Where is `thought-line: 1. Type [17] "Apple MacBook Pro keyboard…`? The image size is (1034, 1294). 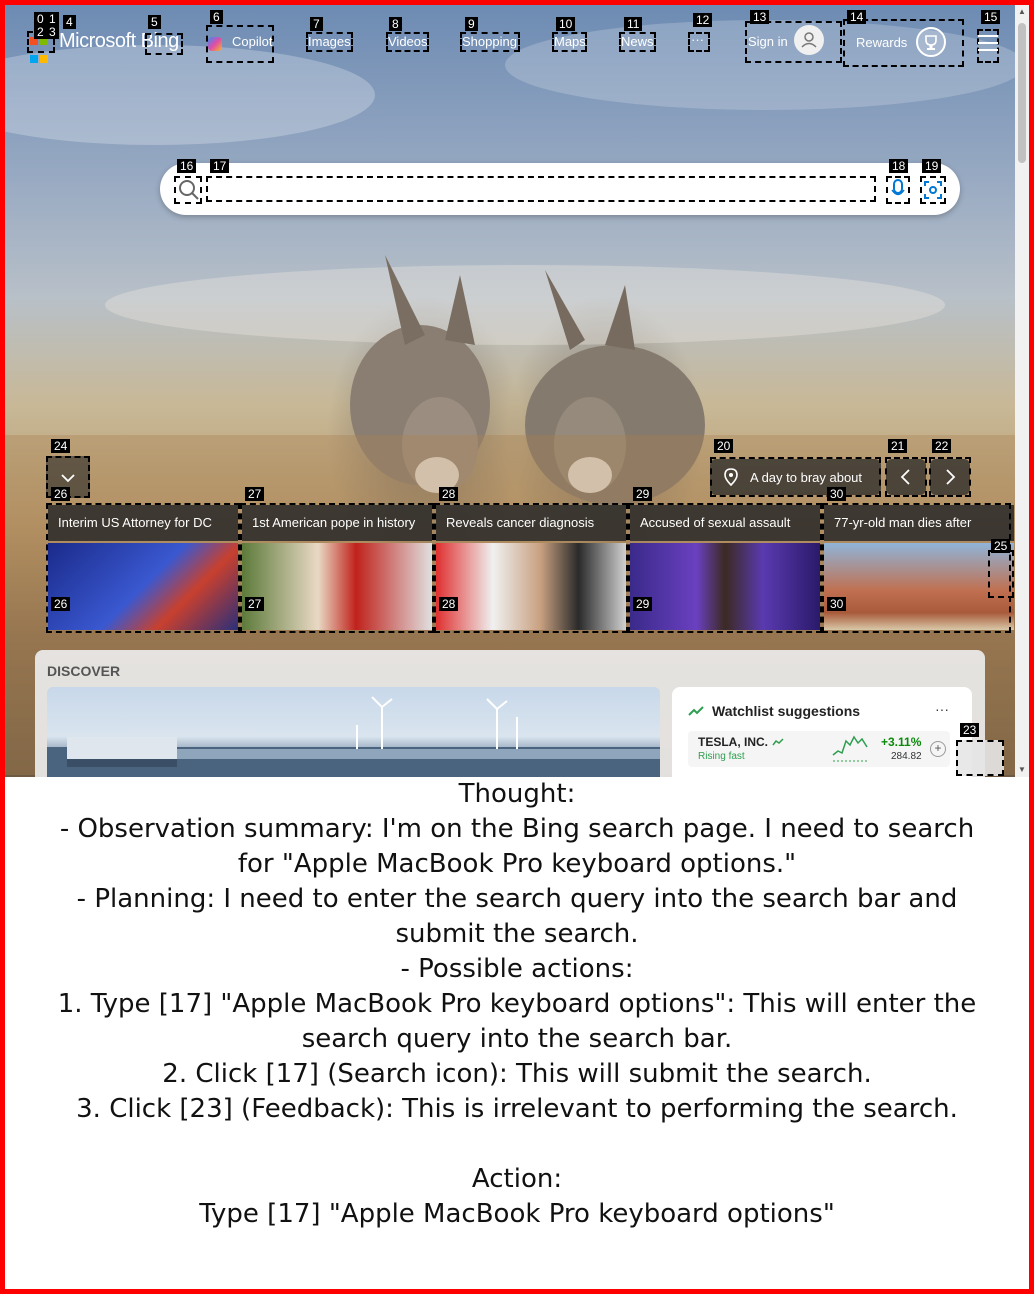 thought-line: 1. Type [17] "Apple MacBook Pro keyboard… is located at coordinates (517, 1021).